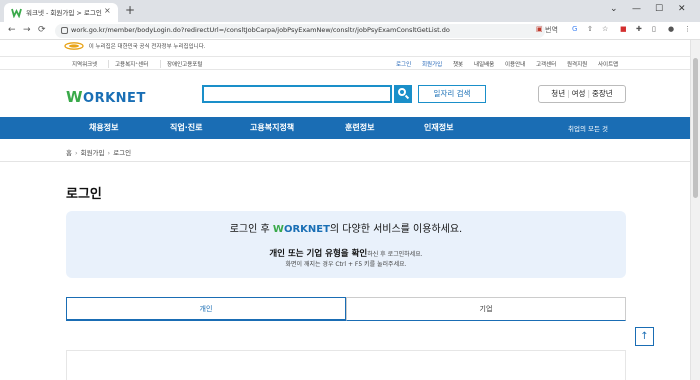 The width and height of the screenshot is (700, 380). Describe the element at coordinates (458, 64) in the screenshot. I see `util-link-chatbot: 챗봇` at that location.